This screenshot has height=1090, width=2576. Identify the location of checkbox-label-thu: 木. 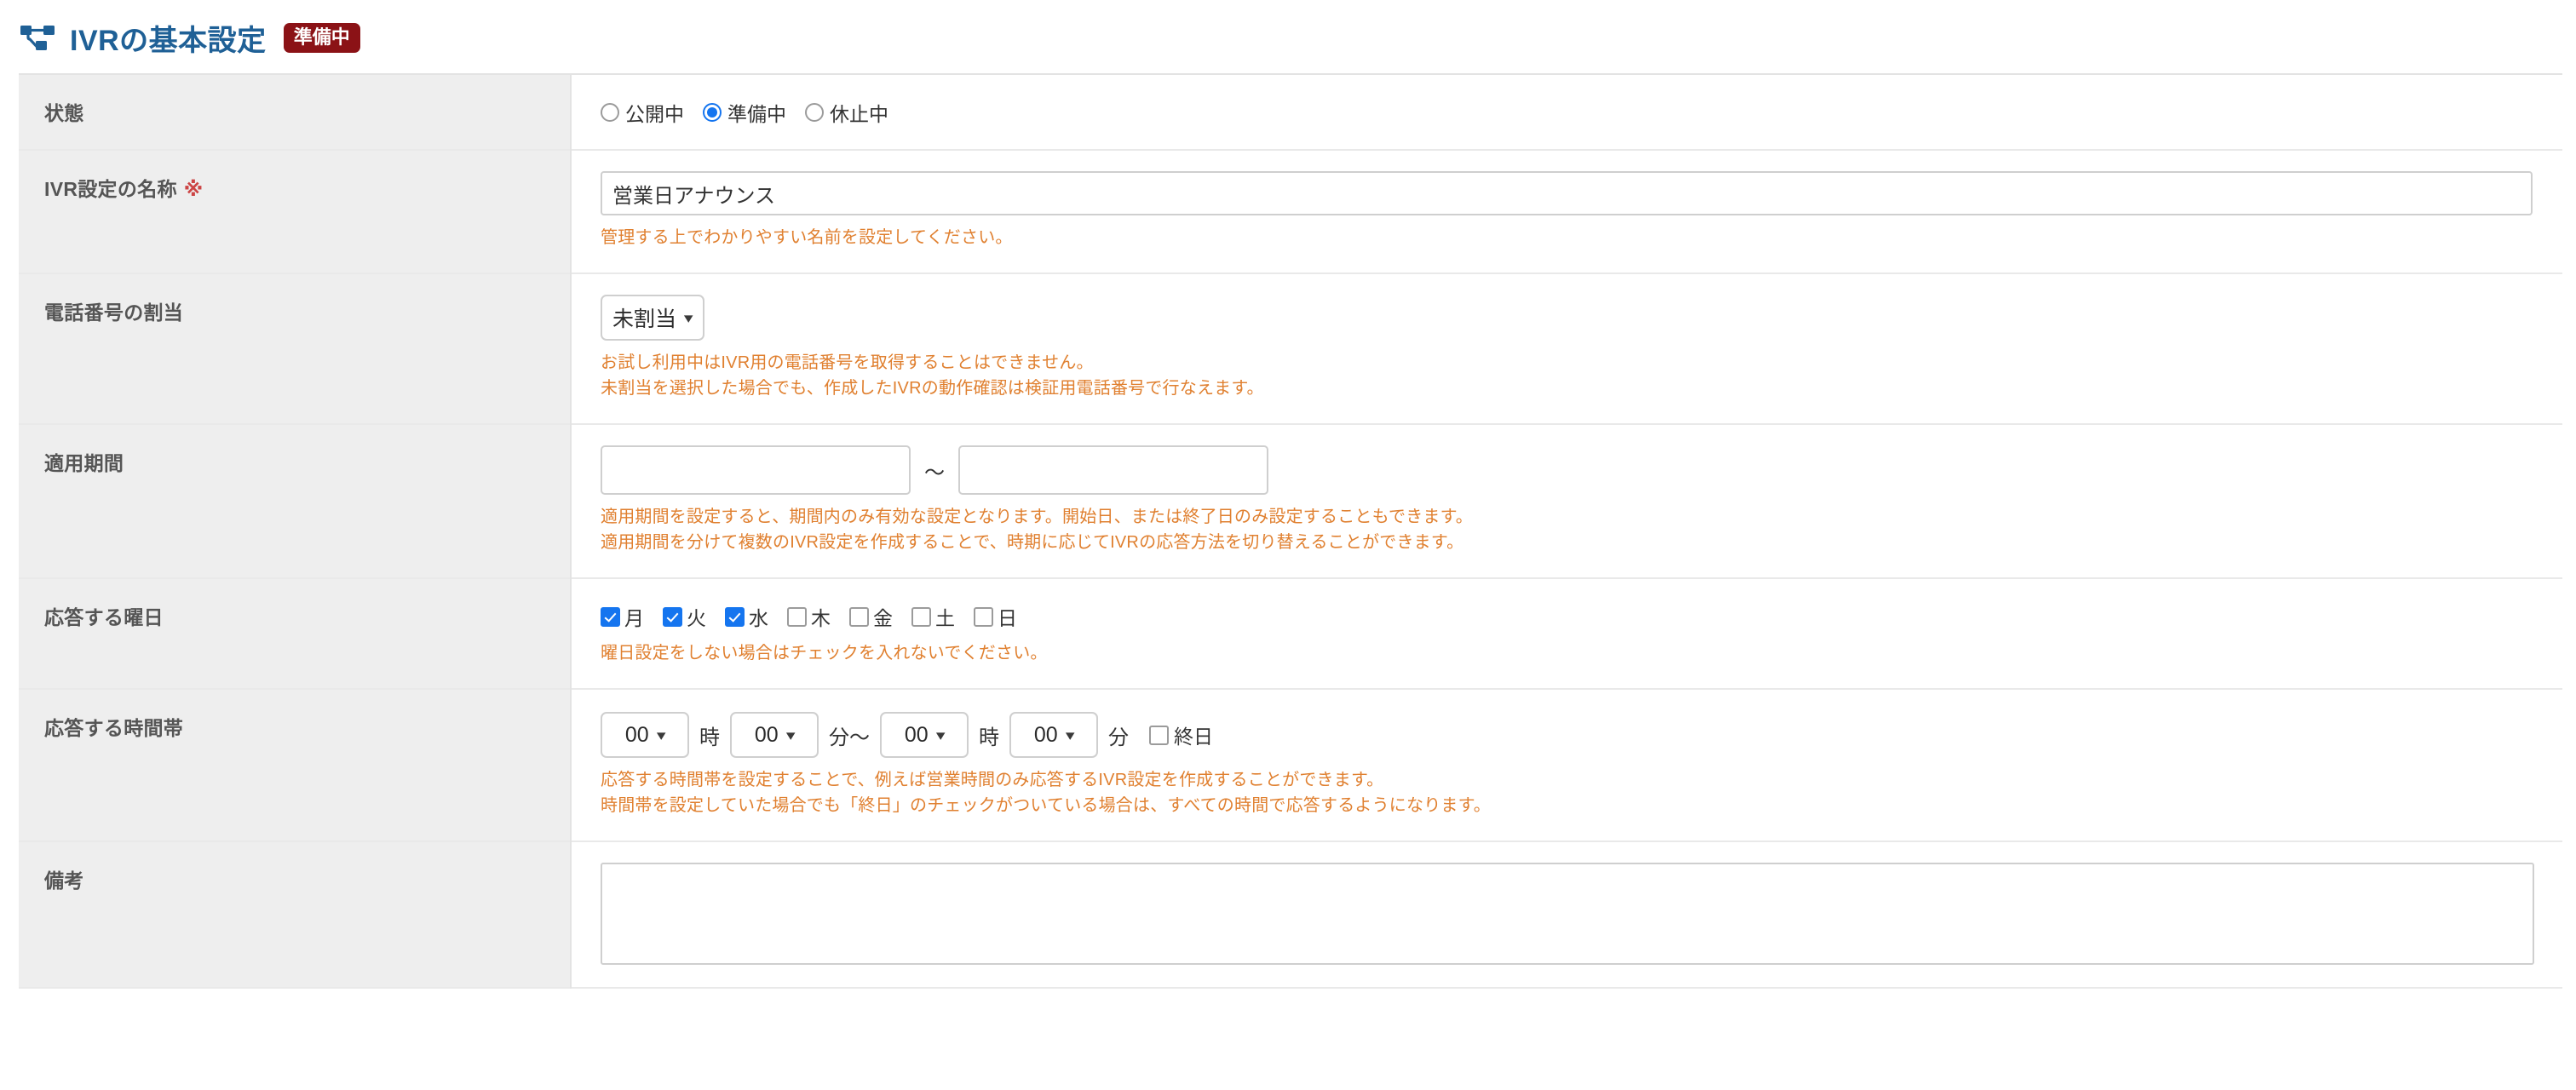
(821, 618).